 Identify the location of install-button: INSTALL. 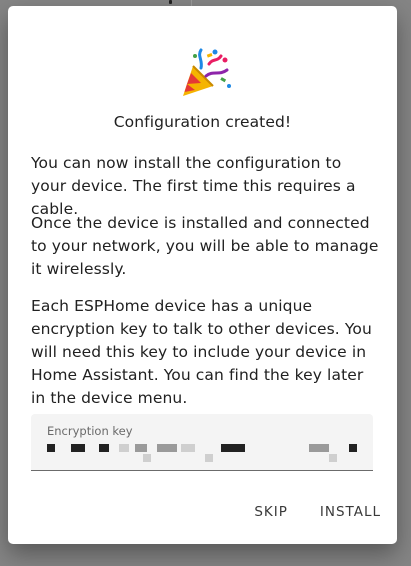
(350, 512).